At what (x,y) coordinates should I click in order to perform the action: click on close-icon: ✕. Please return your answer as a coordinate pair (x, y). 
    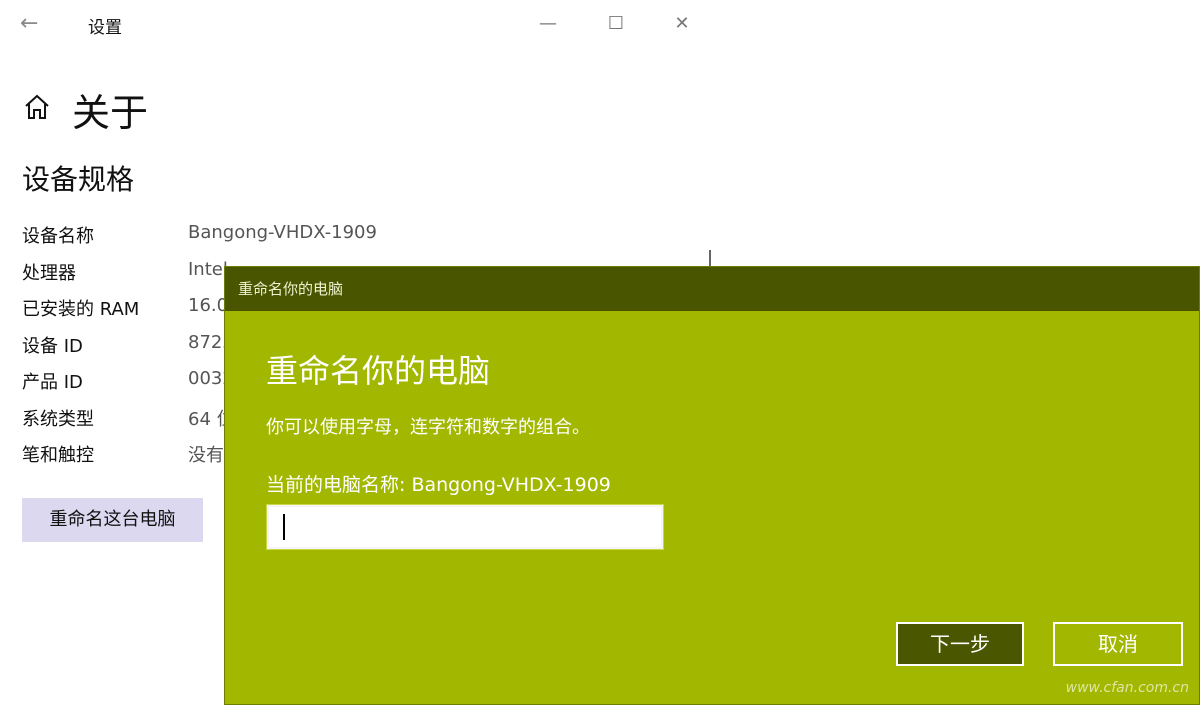
    Looking at the image, I should click on (682, 23).